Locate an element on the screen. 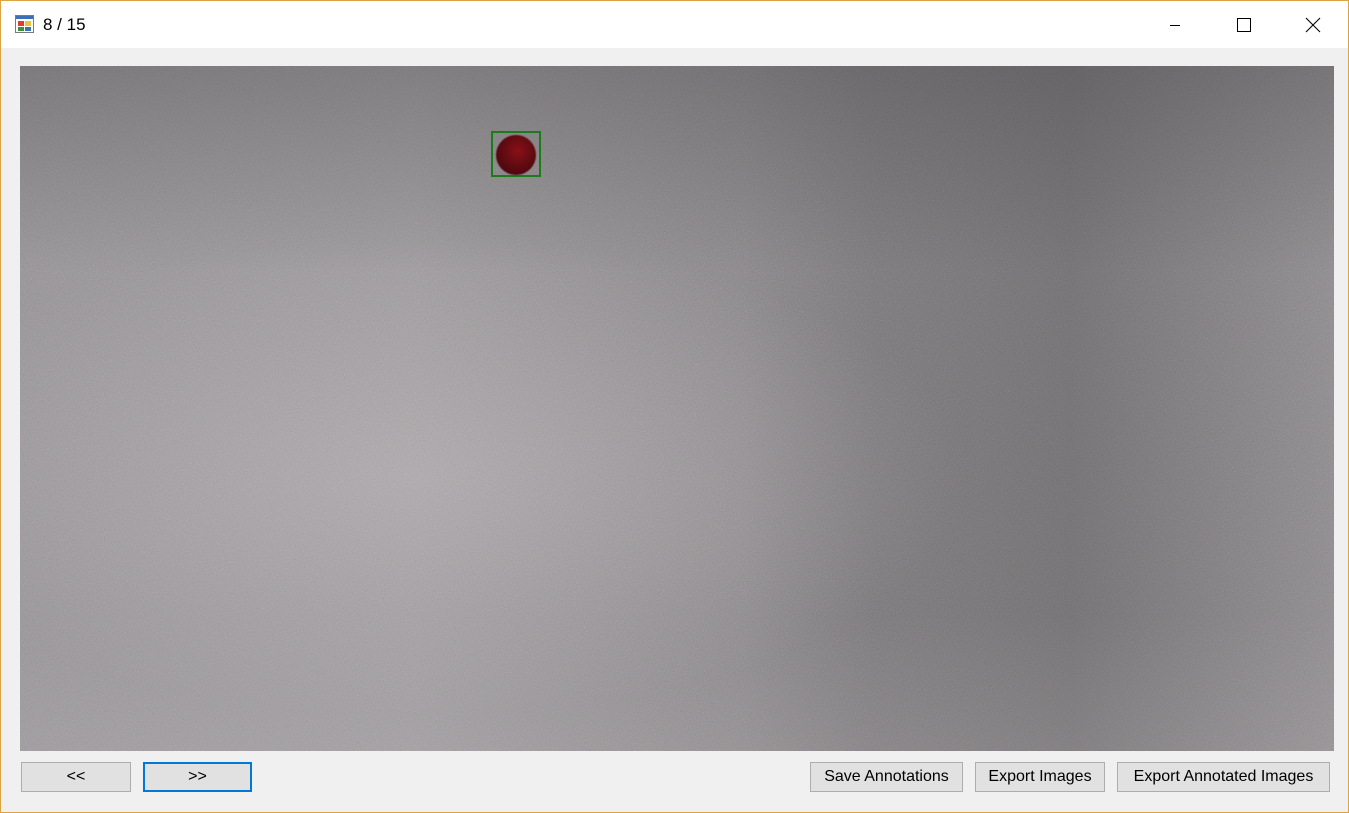 This screenshot has height=813, width=1349. title-bar: 8 / 15 is located at coordinates (674, 24).